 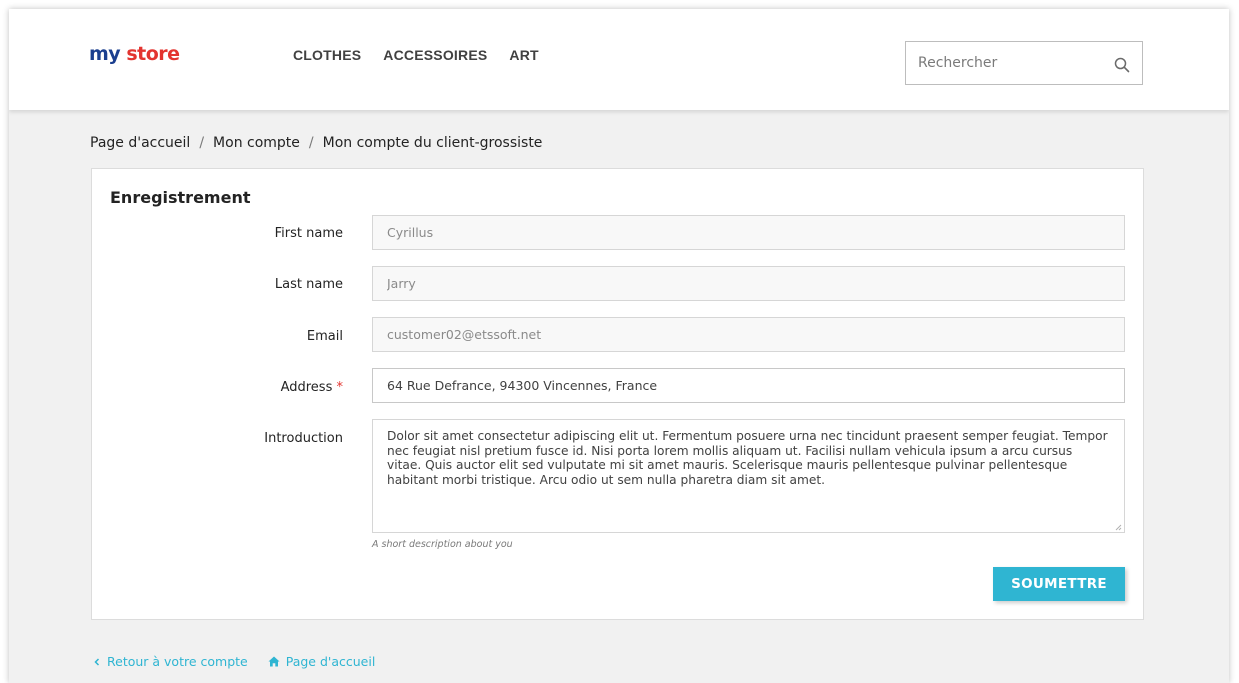 What do you see at coordinates (153, 54) in the screenshot?
I see `logo-word-store: store` at bounding box center [153, 54].